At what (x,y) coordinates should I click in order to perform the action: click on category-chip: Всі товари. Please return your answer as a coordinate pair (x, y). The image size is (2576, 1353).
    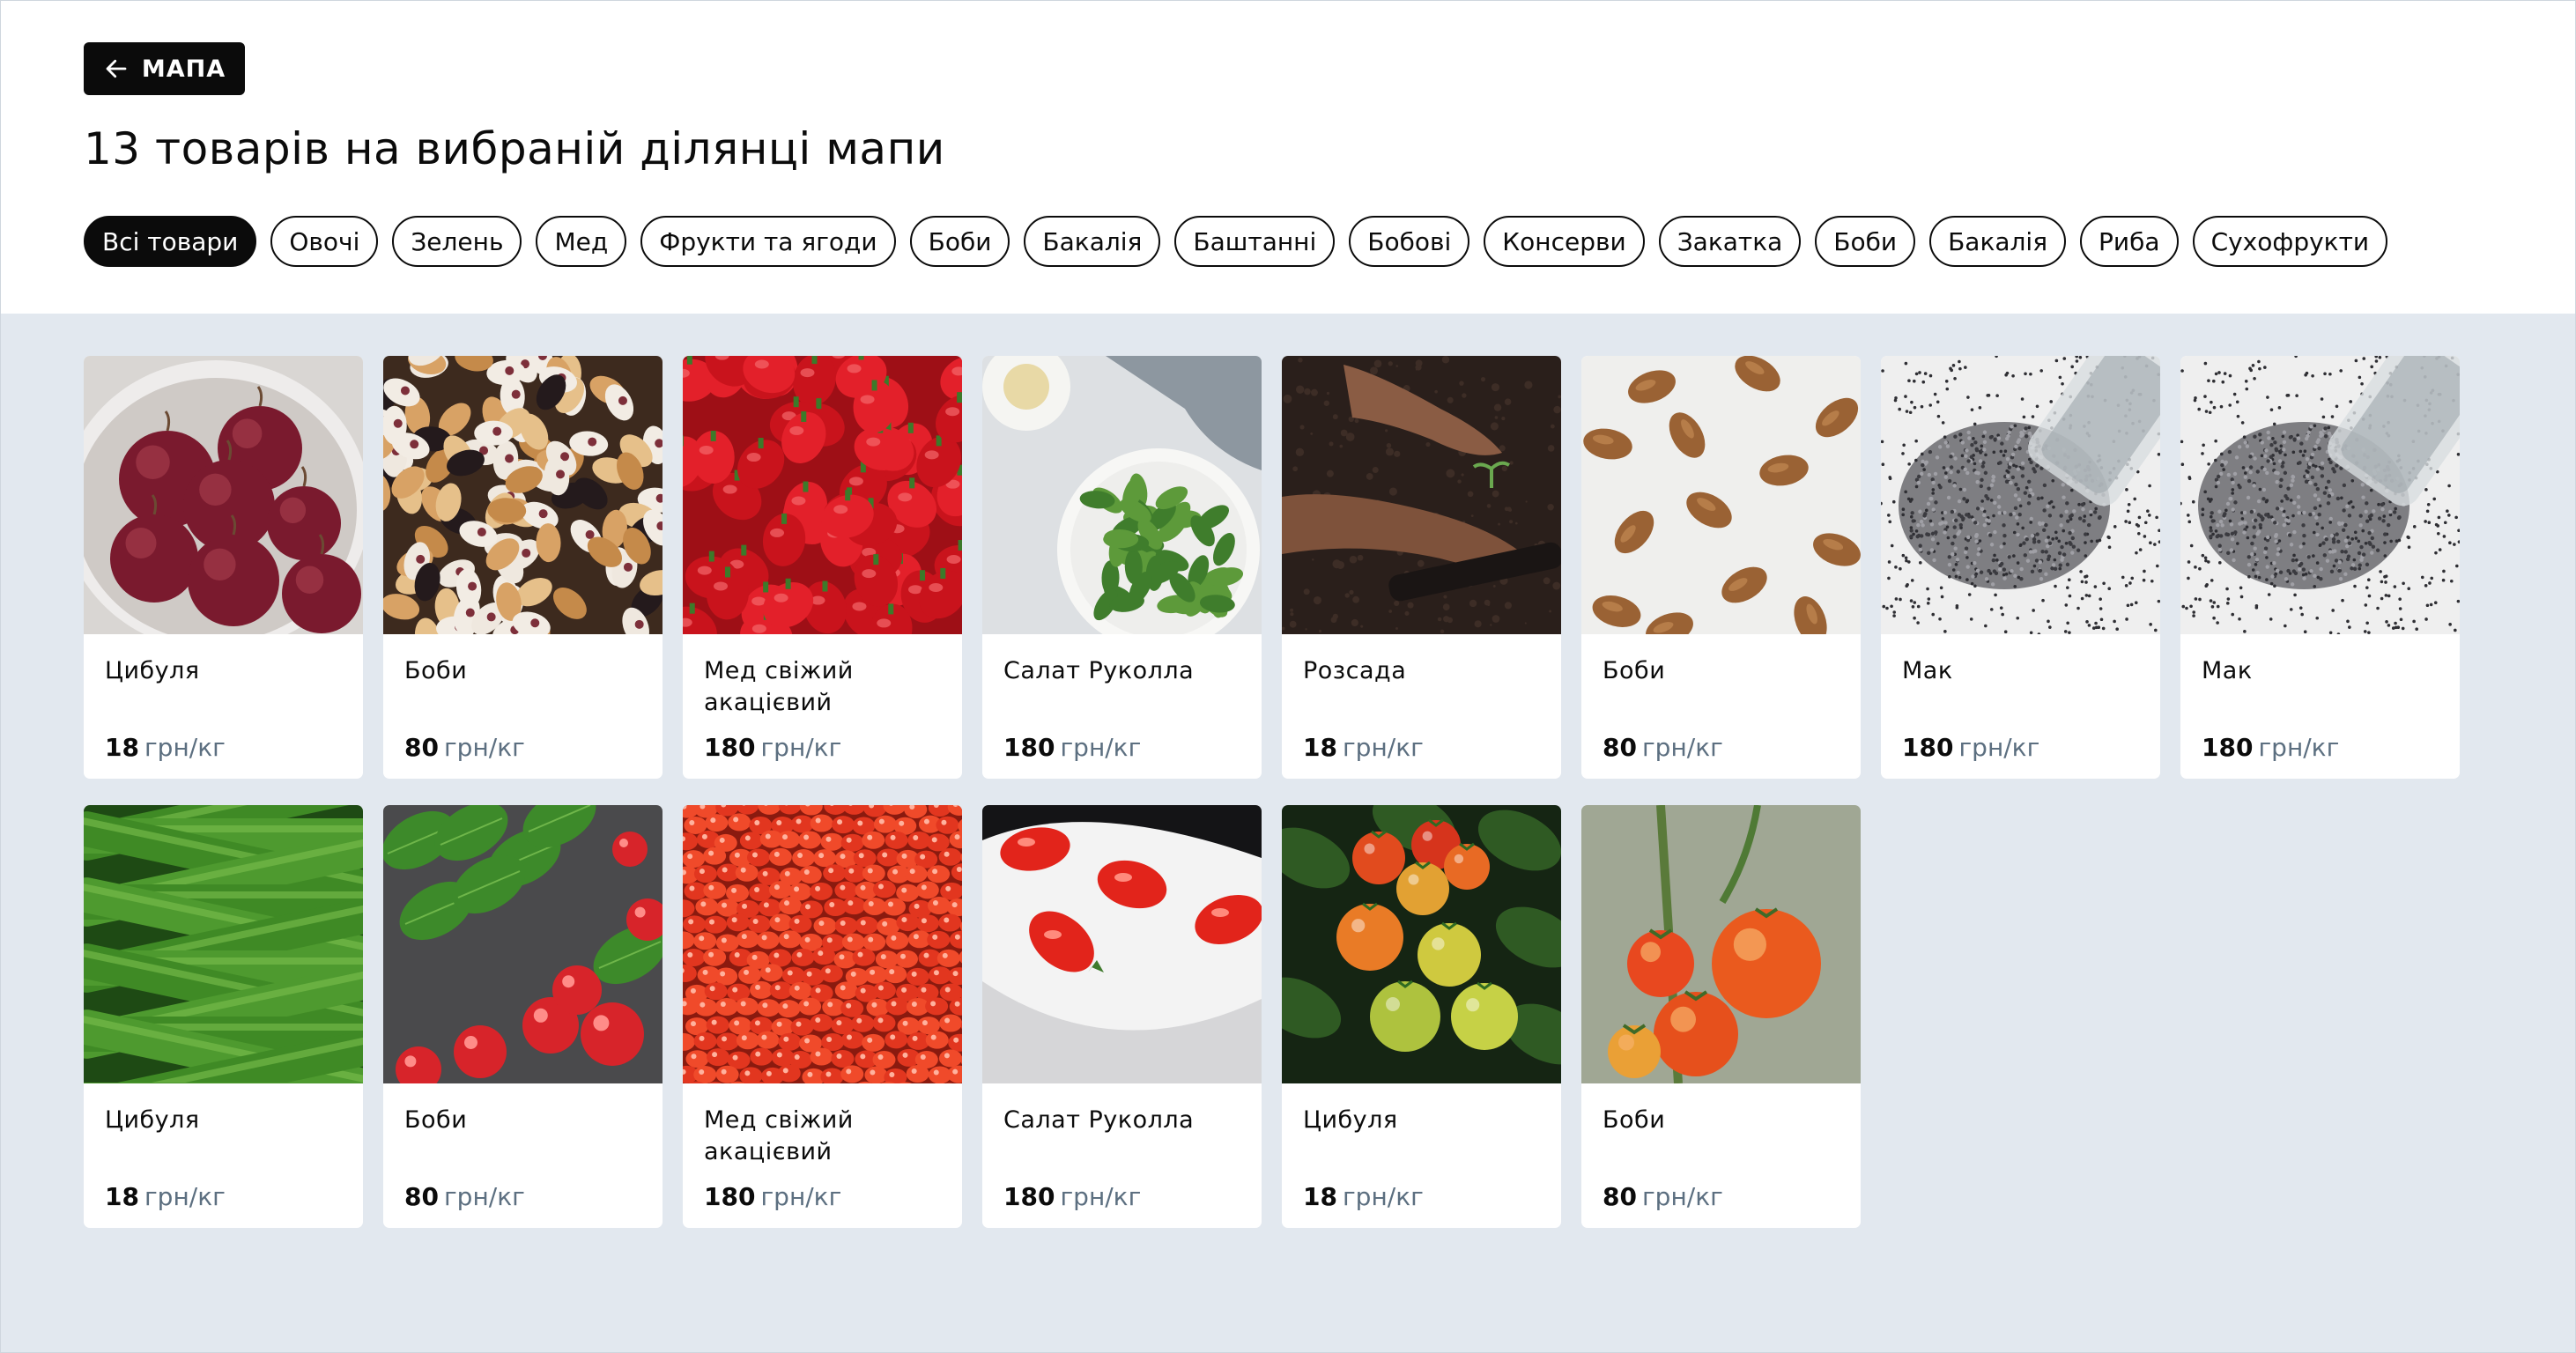
    Looking at the image, I should click on (171, 242).